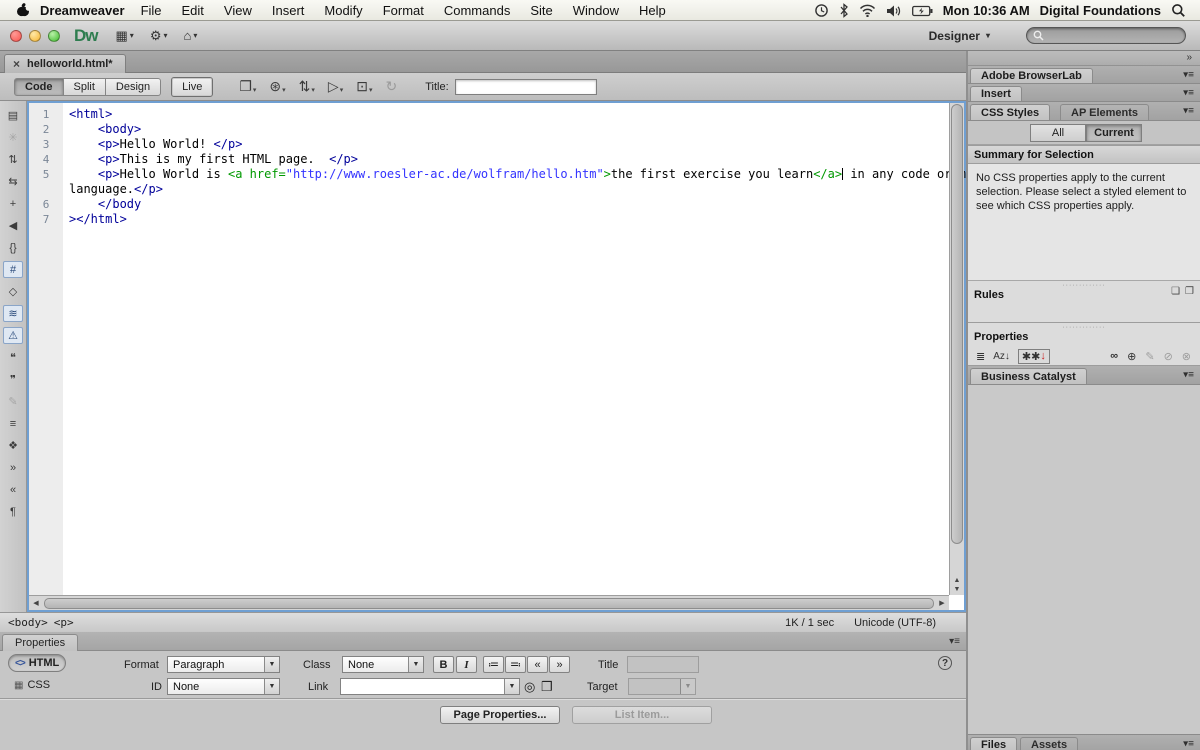 Image resolution: width=1200 pixels, height=750 pixels. What do you see at coordinates (364, 86) in the screenshot?
I see `check-browser-compat-icon: ⊡ ▾` at bounding box center [364, 86].